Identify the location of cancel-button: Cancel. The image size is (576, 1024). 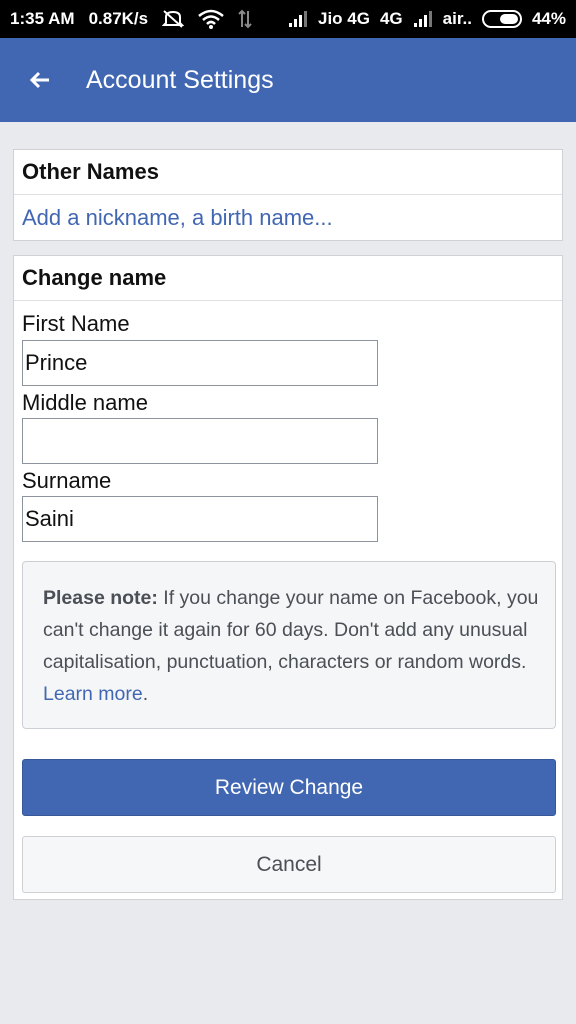
(289, 864).